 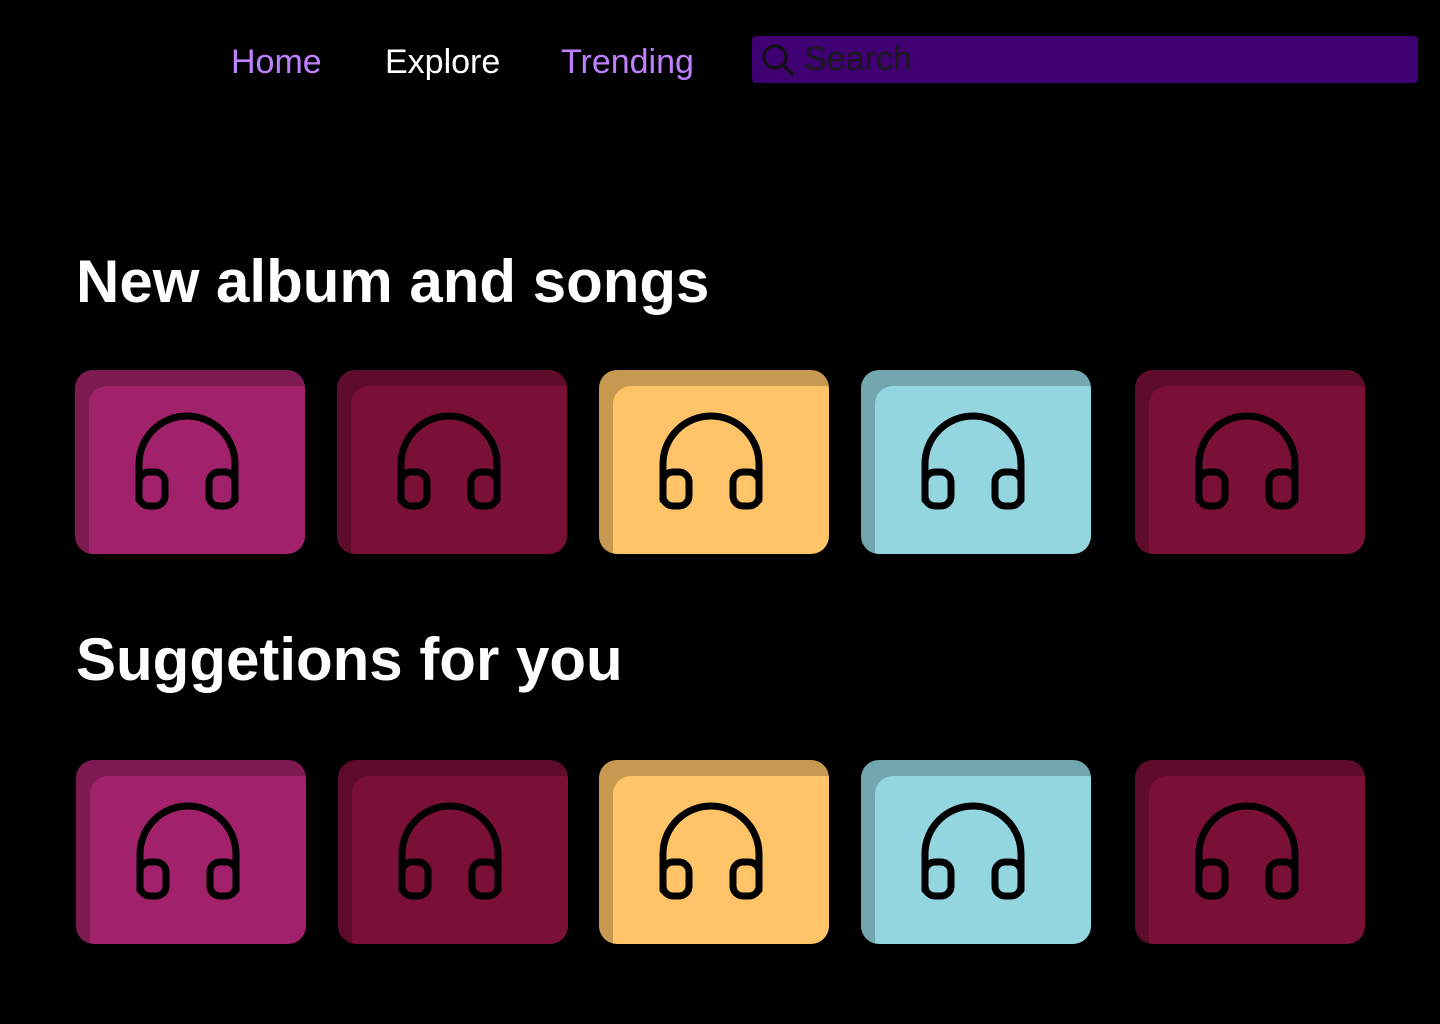 I want to click on nav-trending-link: Trending, so click(x=627, y=62).